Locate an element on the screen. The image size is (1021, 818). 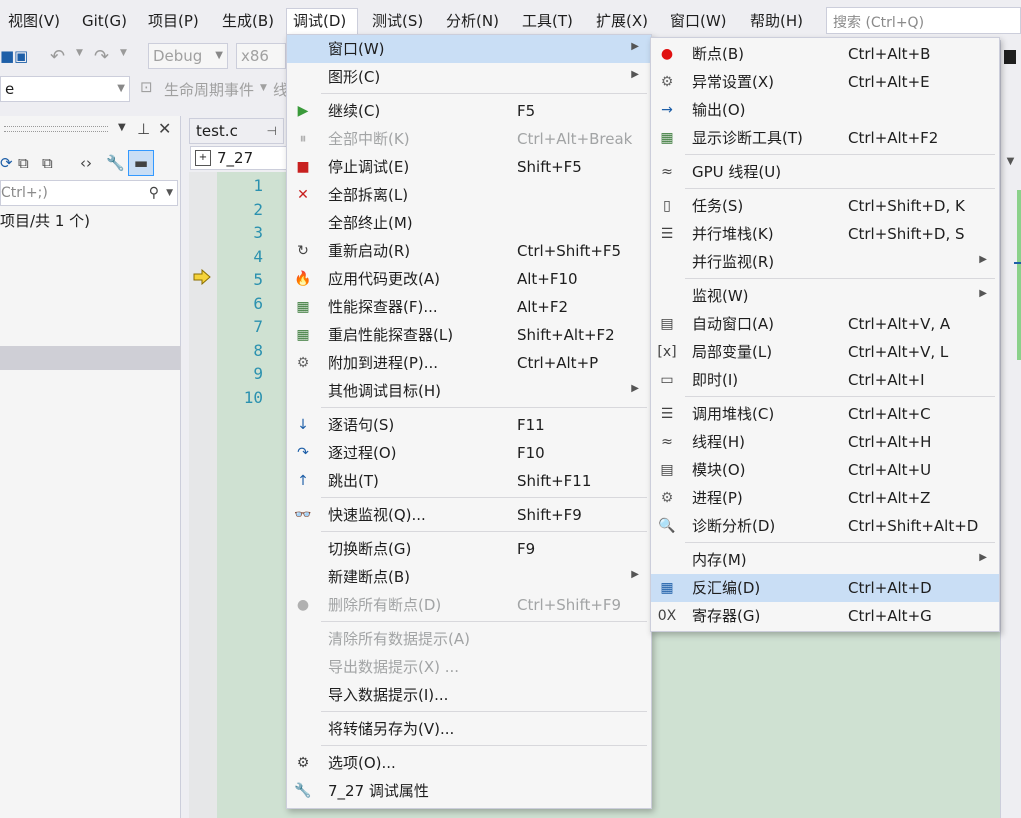
menu-item: ☰ 调用堆栈(C) Ctrl+Alt+C is located at coordinates (825, 414).